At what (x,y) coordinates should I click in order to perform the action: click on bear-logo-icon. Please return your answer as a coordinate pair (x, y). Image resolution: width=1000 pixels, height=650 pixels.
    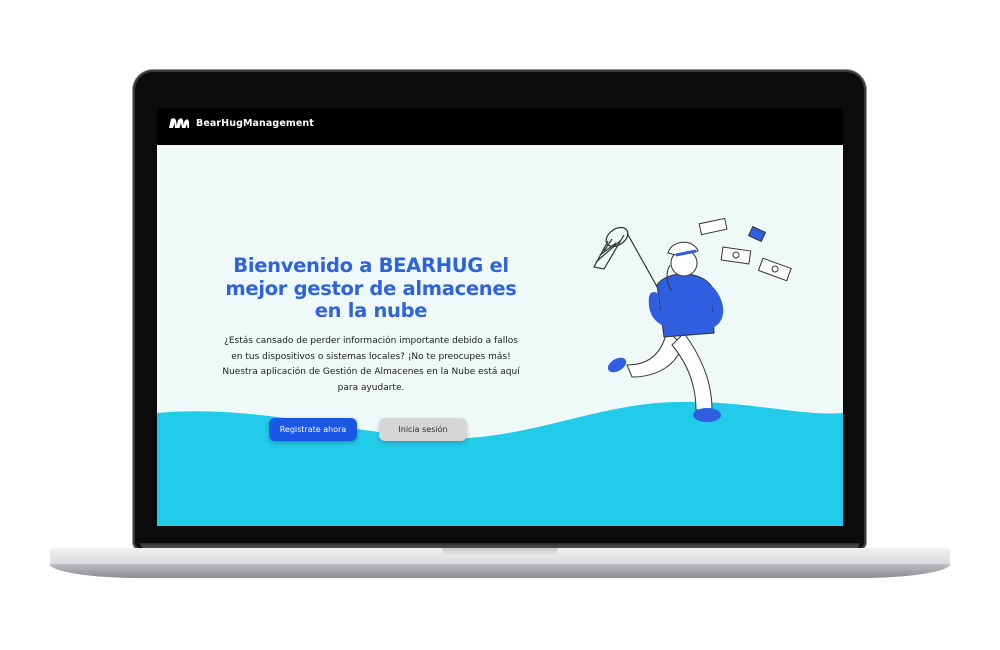
    Looking at the image, I should click on (179, 123).